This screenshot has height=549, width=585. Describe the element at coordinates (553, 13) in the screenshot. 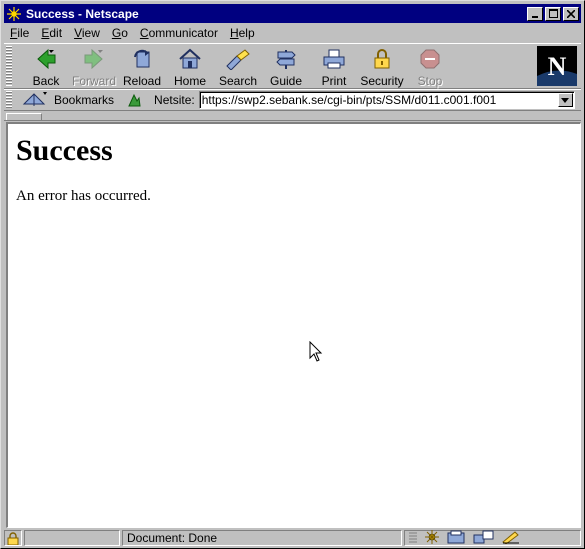

I see `maximize-button` at that location.